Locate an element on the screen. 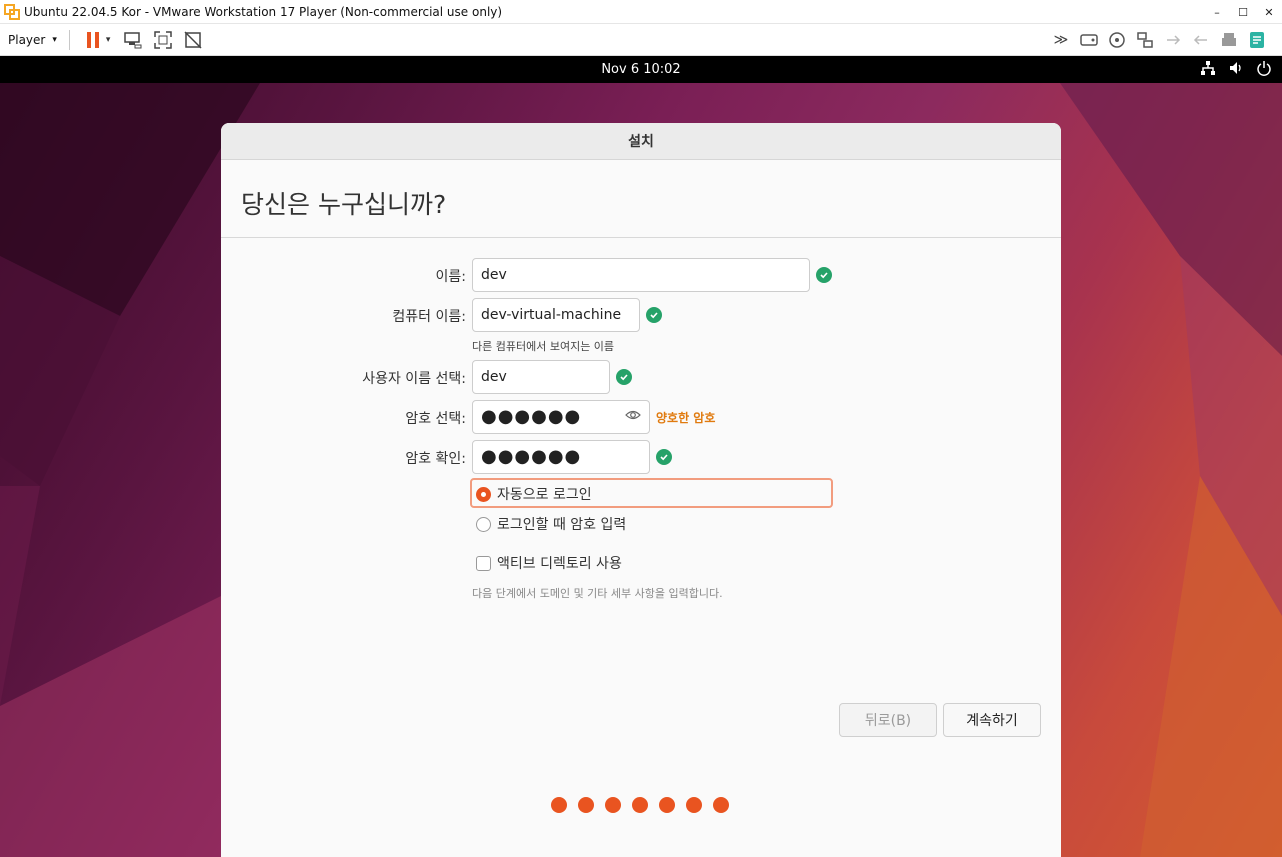 Image resolution: width=1282 pixels, height=857 pixels. maximize-button: ☐ is located at coordinates (1243, 12).